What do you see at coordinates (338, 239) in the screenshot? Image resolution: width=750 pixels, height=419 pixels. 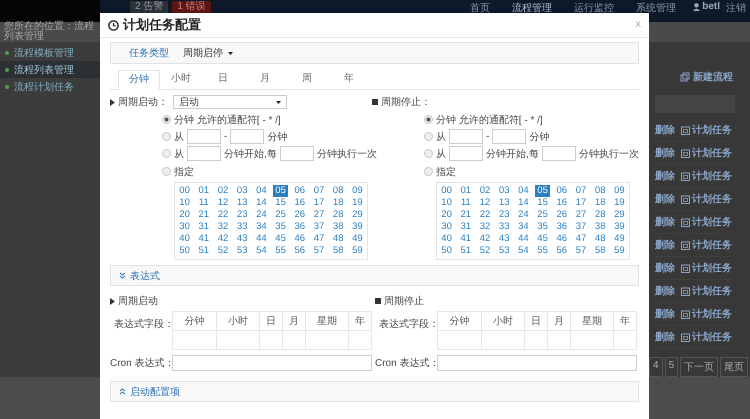 I see `minute-option: 48` at bounding box center [338, 239].